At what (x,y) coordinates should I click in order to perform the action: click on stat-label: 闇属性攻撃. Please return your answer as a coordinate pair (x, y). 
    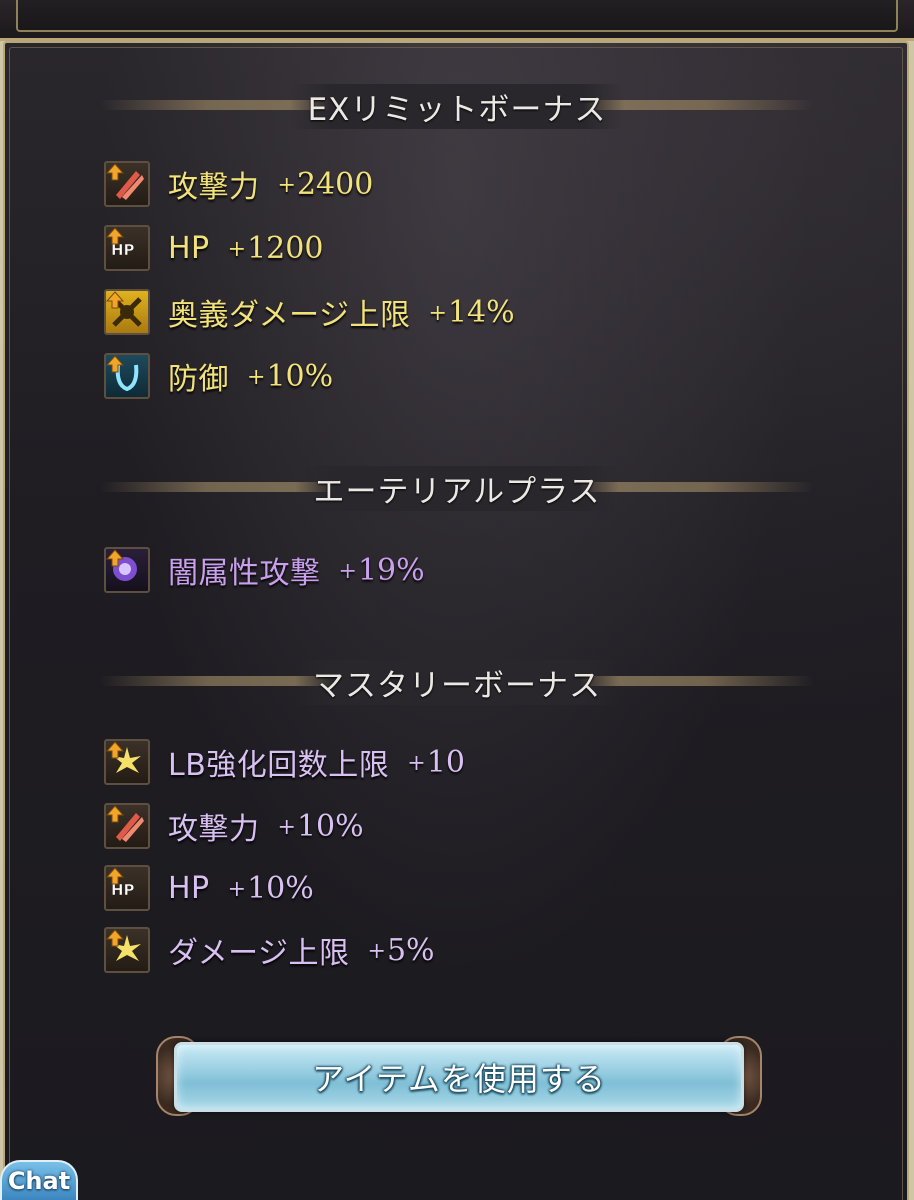
    Looking at the image, I should click on (244, 573).